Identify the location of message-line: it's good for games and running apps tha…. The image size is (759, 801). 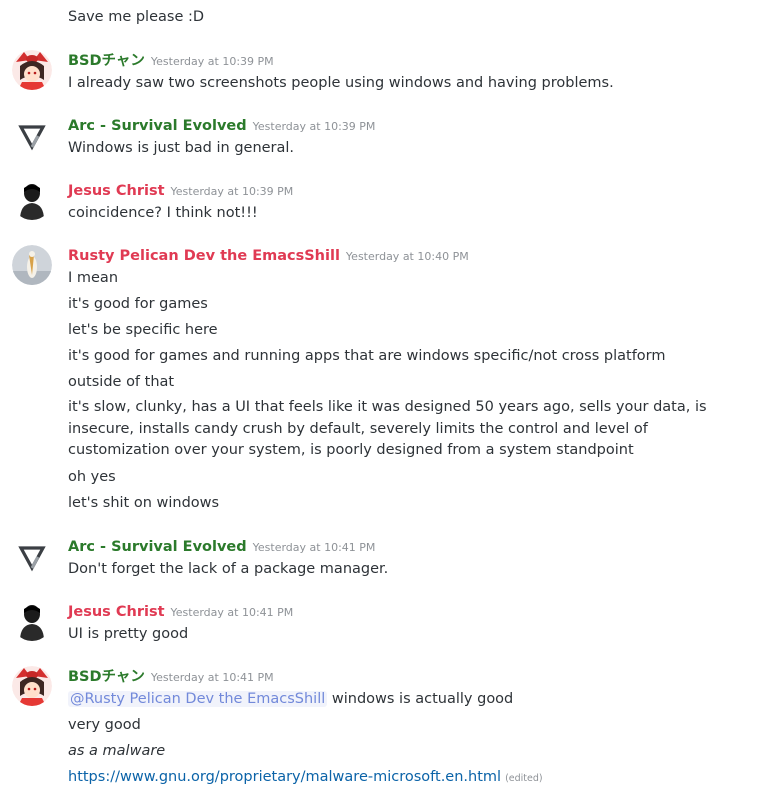
(367, 356).